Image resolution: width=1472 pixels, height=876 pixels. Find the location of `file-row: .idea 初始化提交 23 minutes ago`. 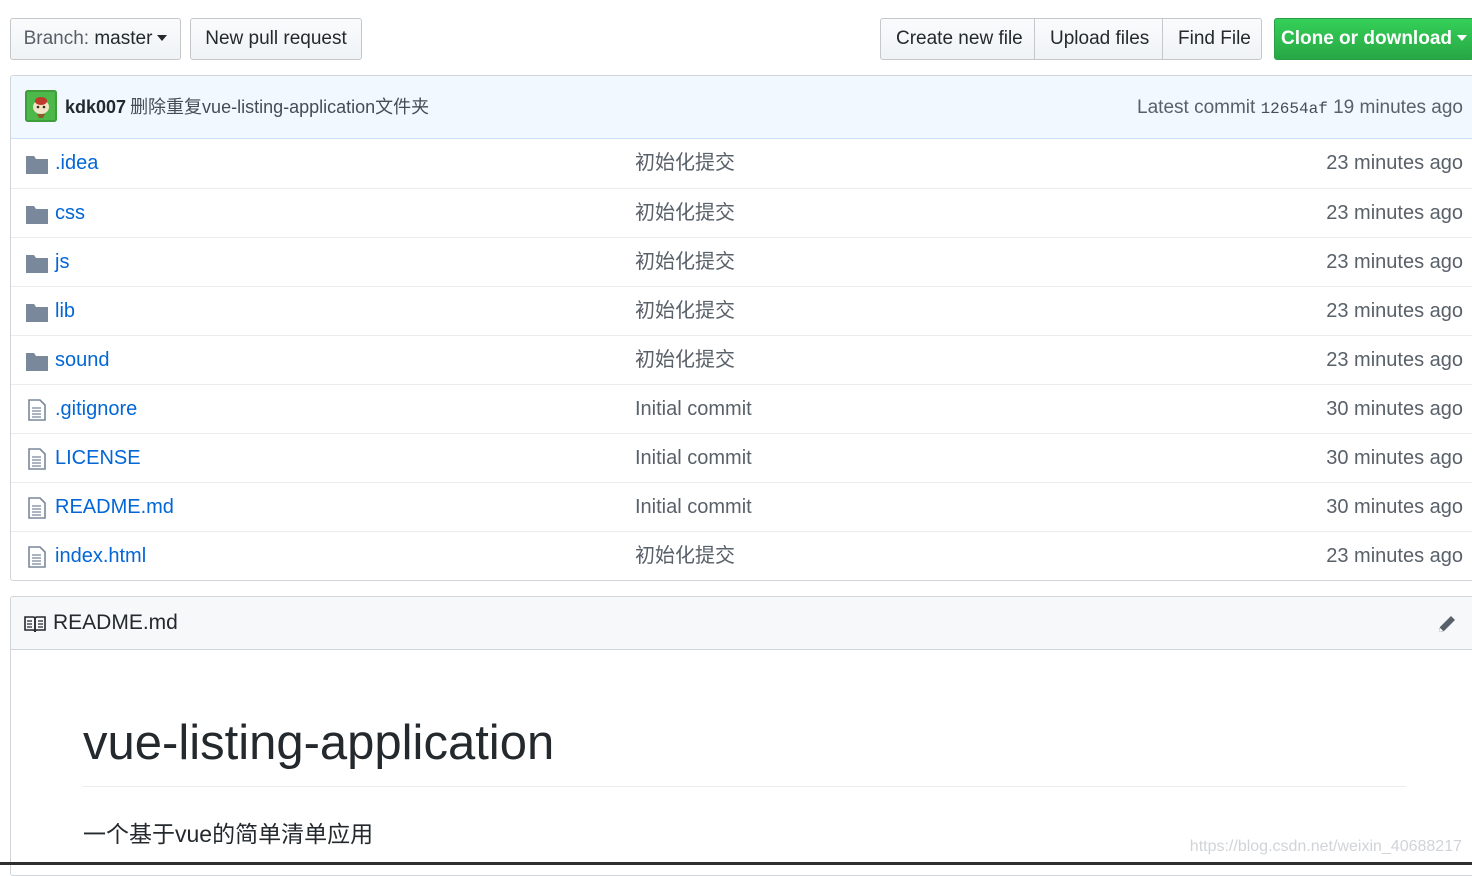

file-row: .idea 初始化提交 23 minutes ago is located at coordinates (741, 163).